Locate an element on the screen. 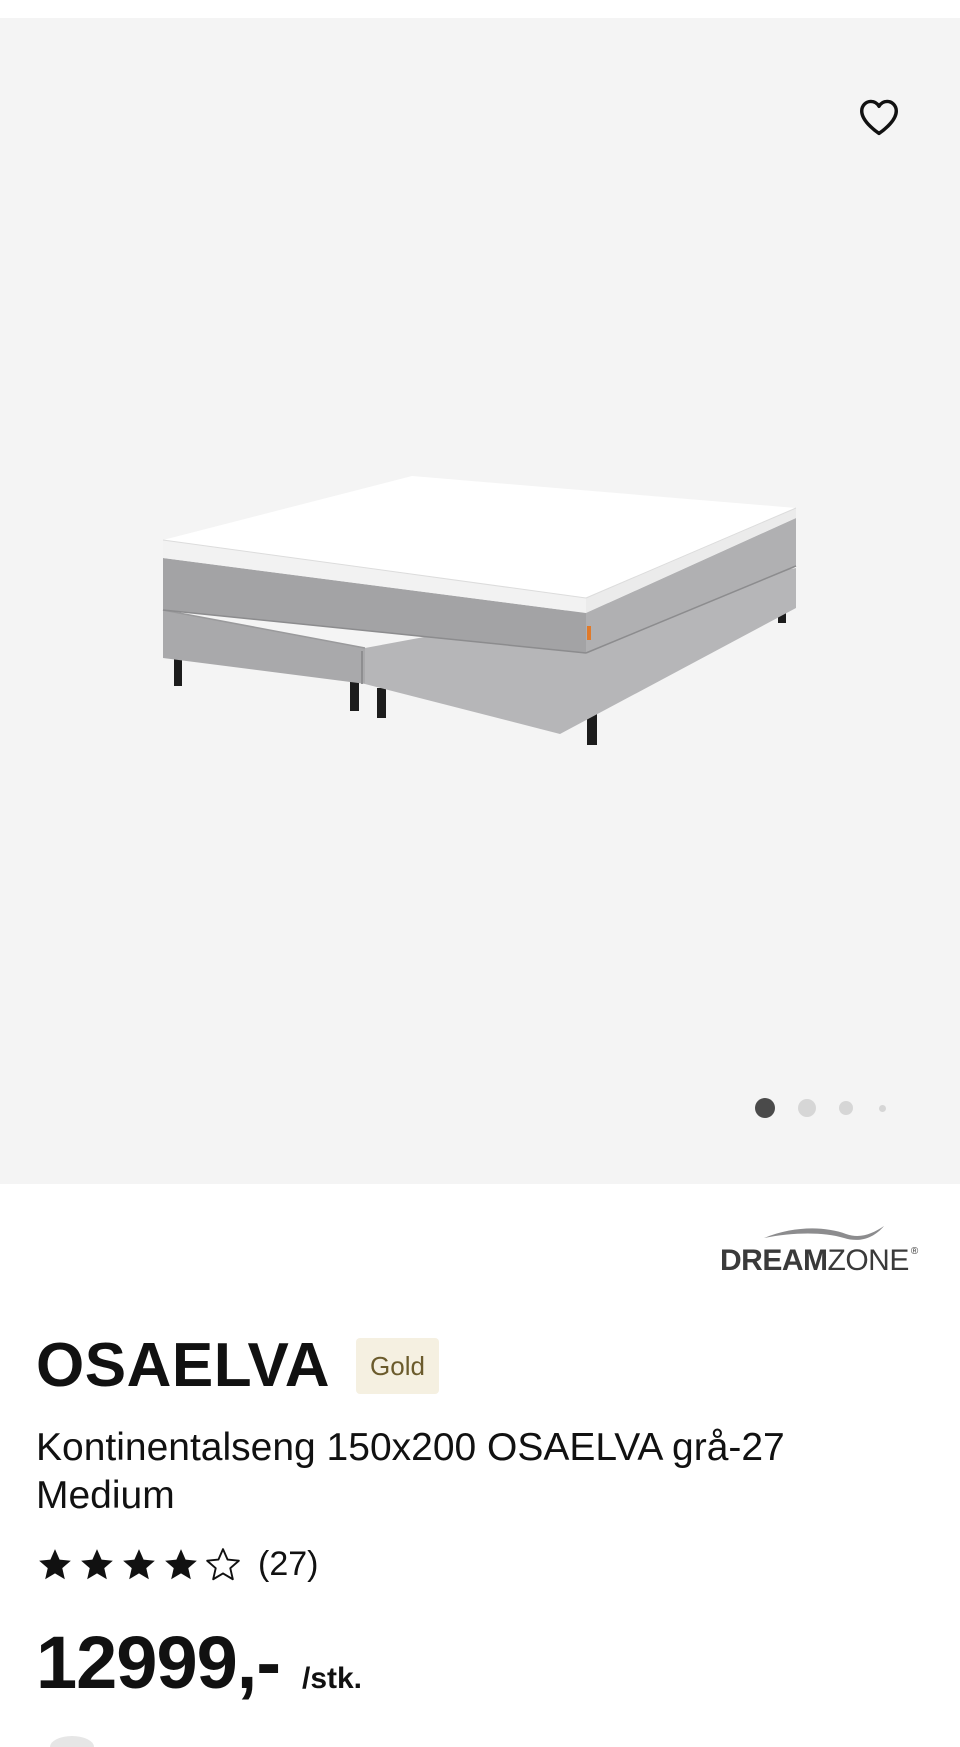 The image size is (960, 1747). tier-badge: Gold is located at coordinates (397, 1366).